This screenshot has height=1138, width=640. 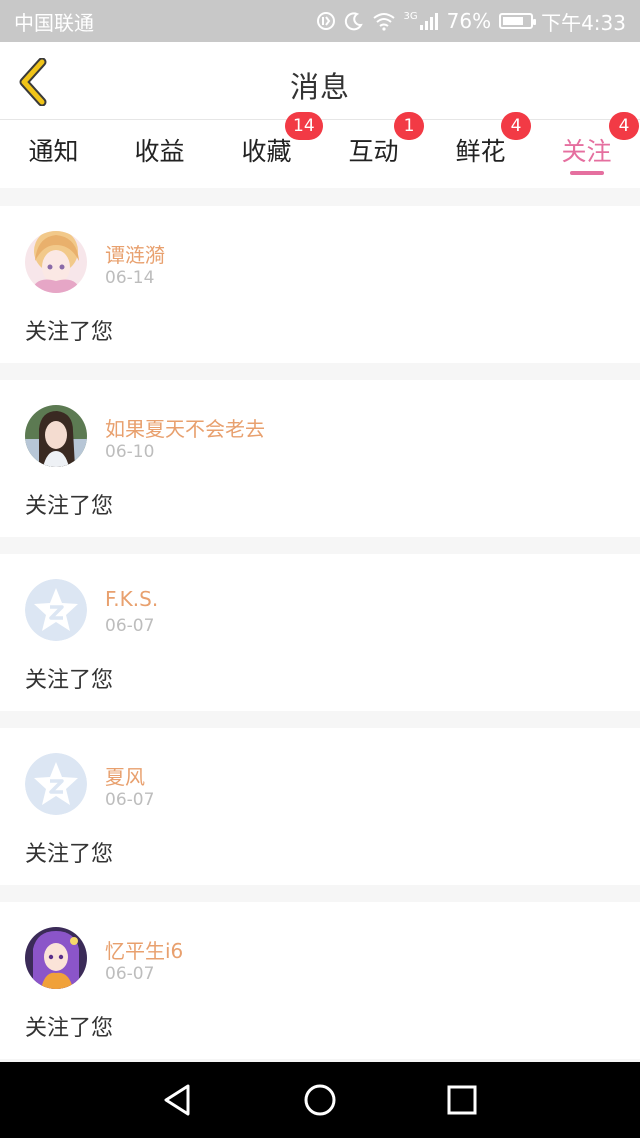 I want to click on triangle-back-icon, so click(x=177, y=1100).